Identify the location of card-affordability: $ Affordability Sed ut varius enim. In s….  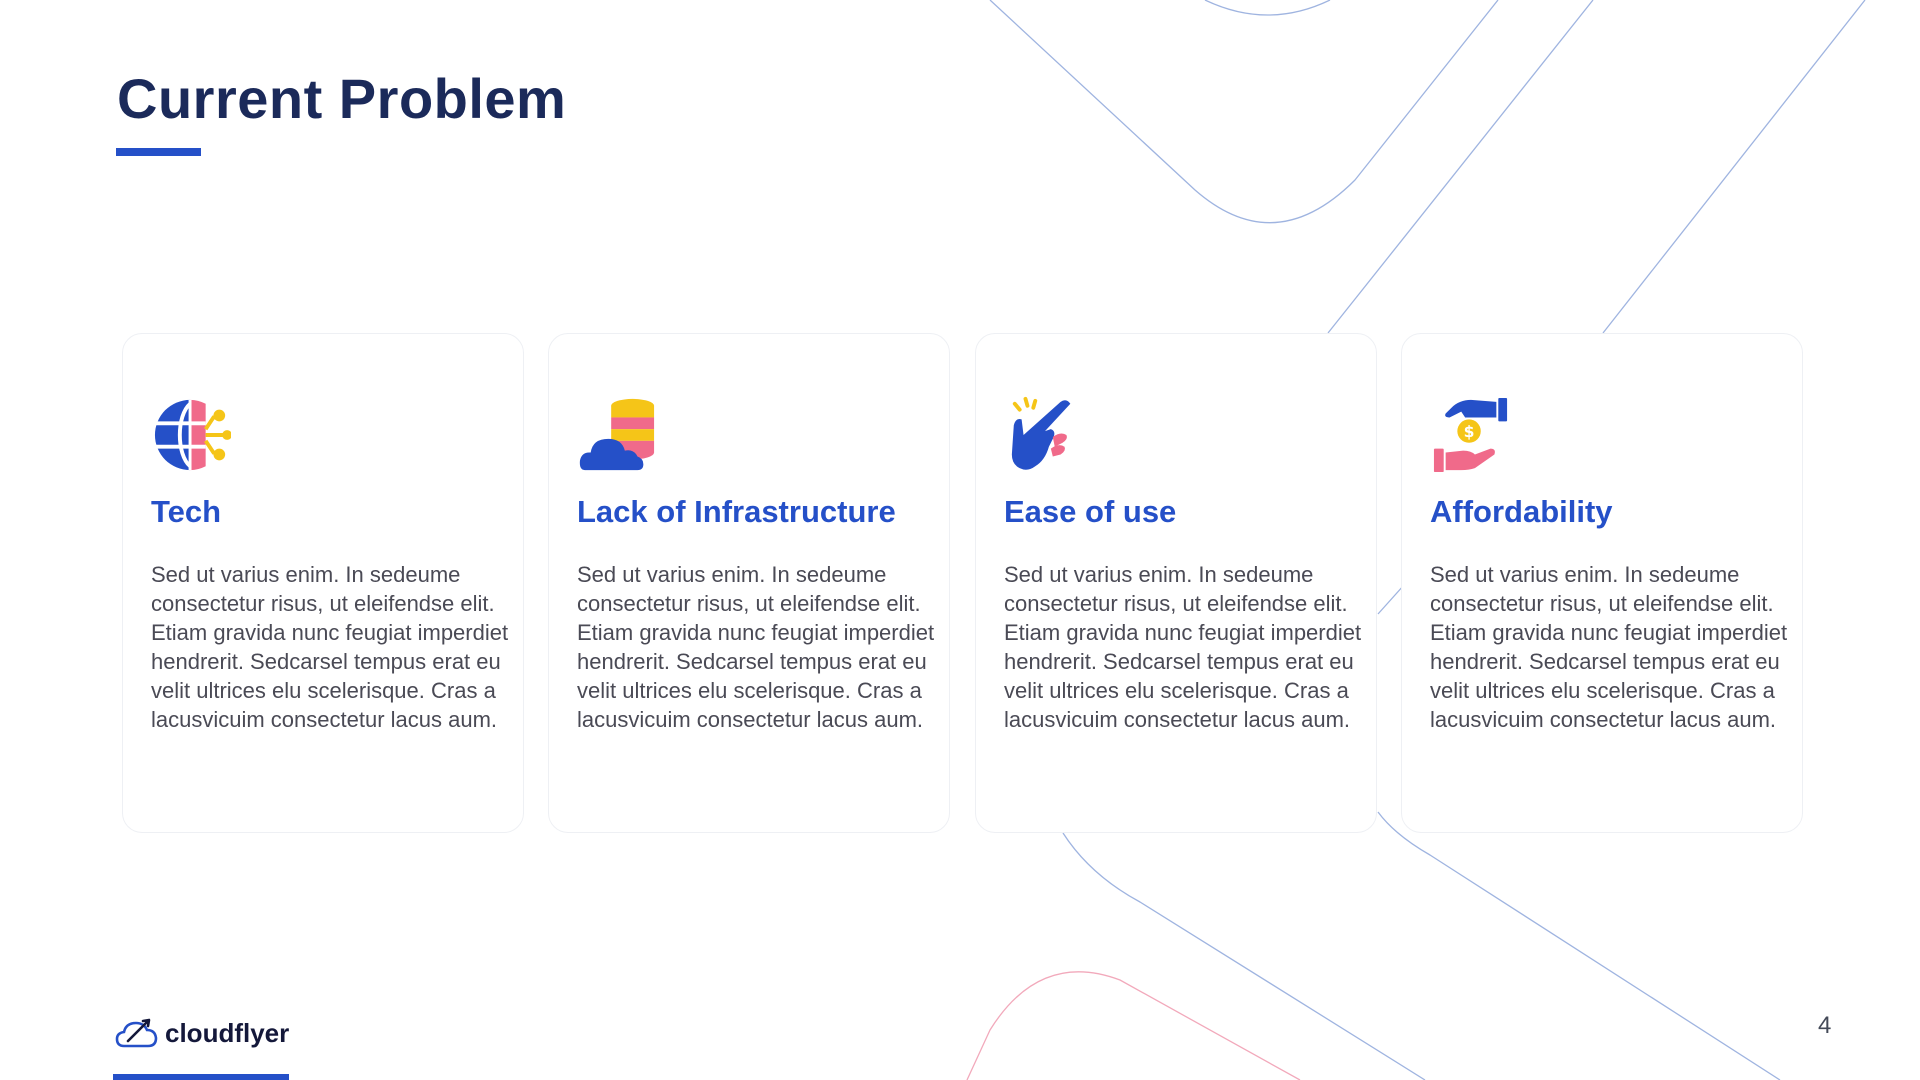
(1602, 583).